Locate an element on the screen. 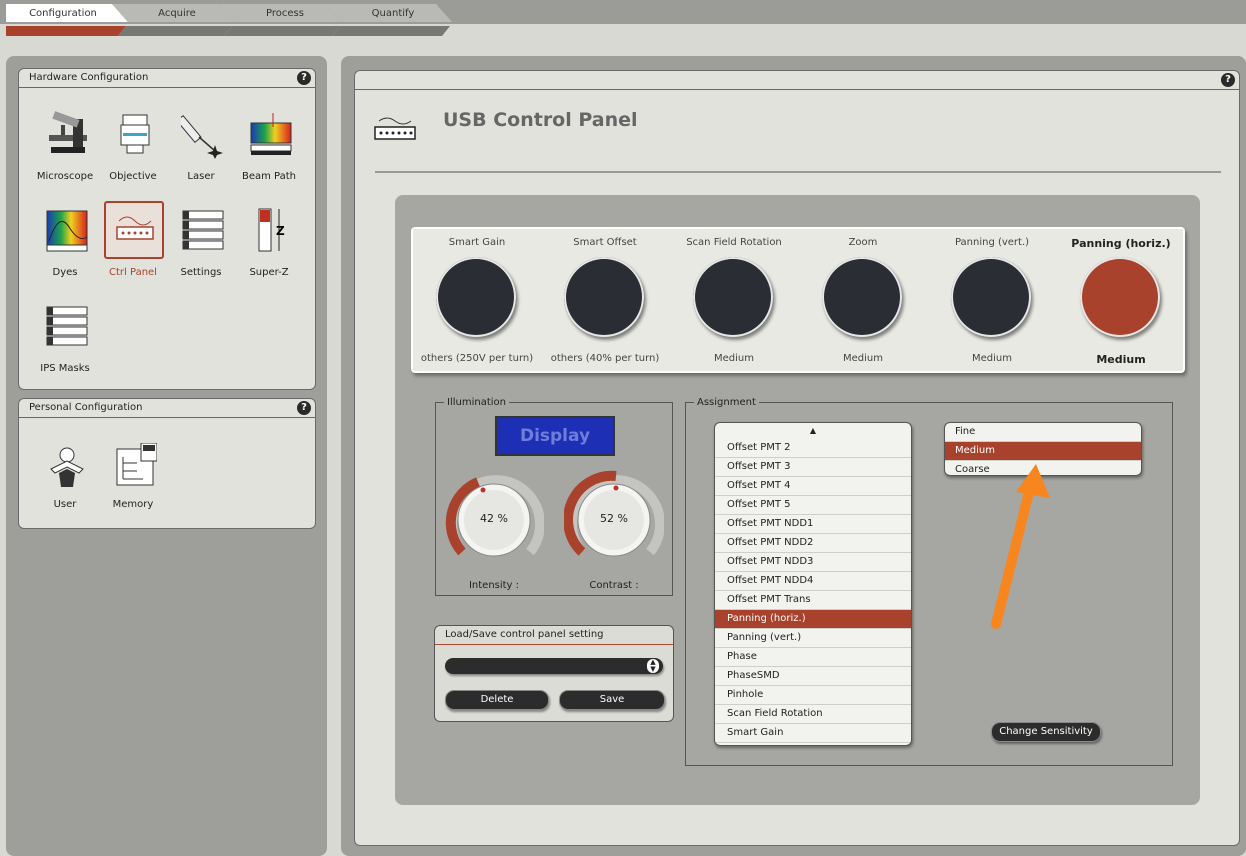 The height and width of the screenshot is (856, 1246). list-item: Offset PMT 3 is located at coordinates (813, 467).